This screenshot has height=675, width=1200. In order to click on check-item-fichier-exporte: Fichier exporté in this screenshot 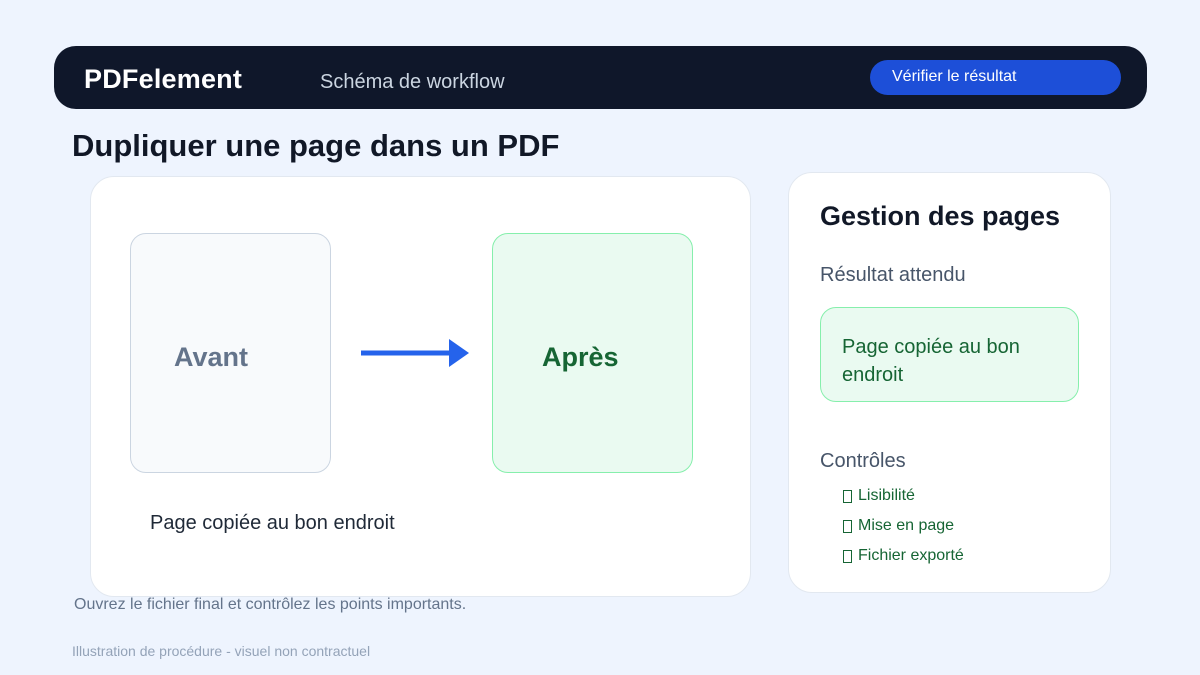, I will do `click(903, 562)`.